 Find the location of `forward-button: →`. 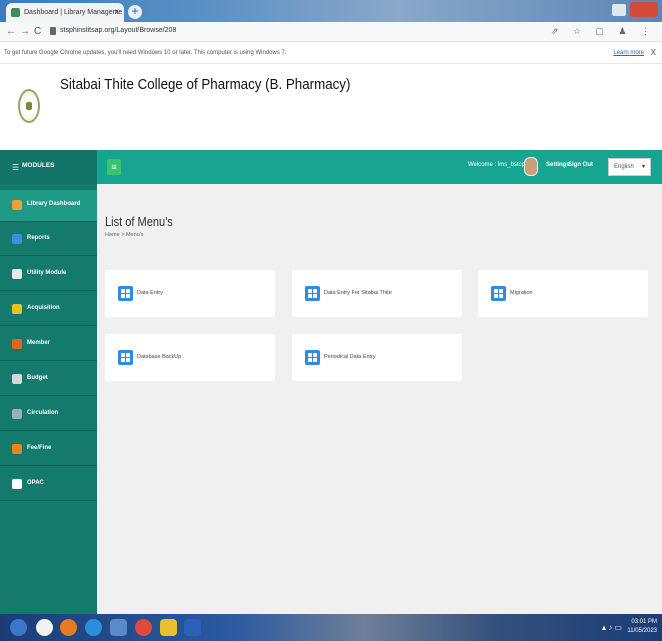

forward-button: → is located at coordinates (25, 31).